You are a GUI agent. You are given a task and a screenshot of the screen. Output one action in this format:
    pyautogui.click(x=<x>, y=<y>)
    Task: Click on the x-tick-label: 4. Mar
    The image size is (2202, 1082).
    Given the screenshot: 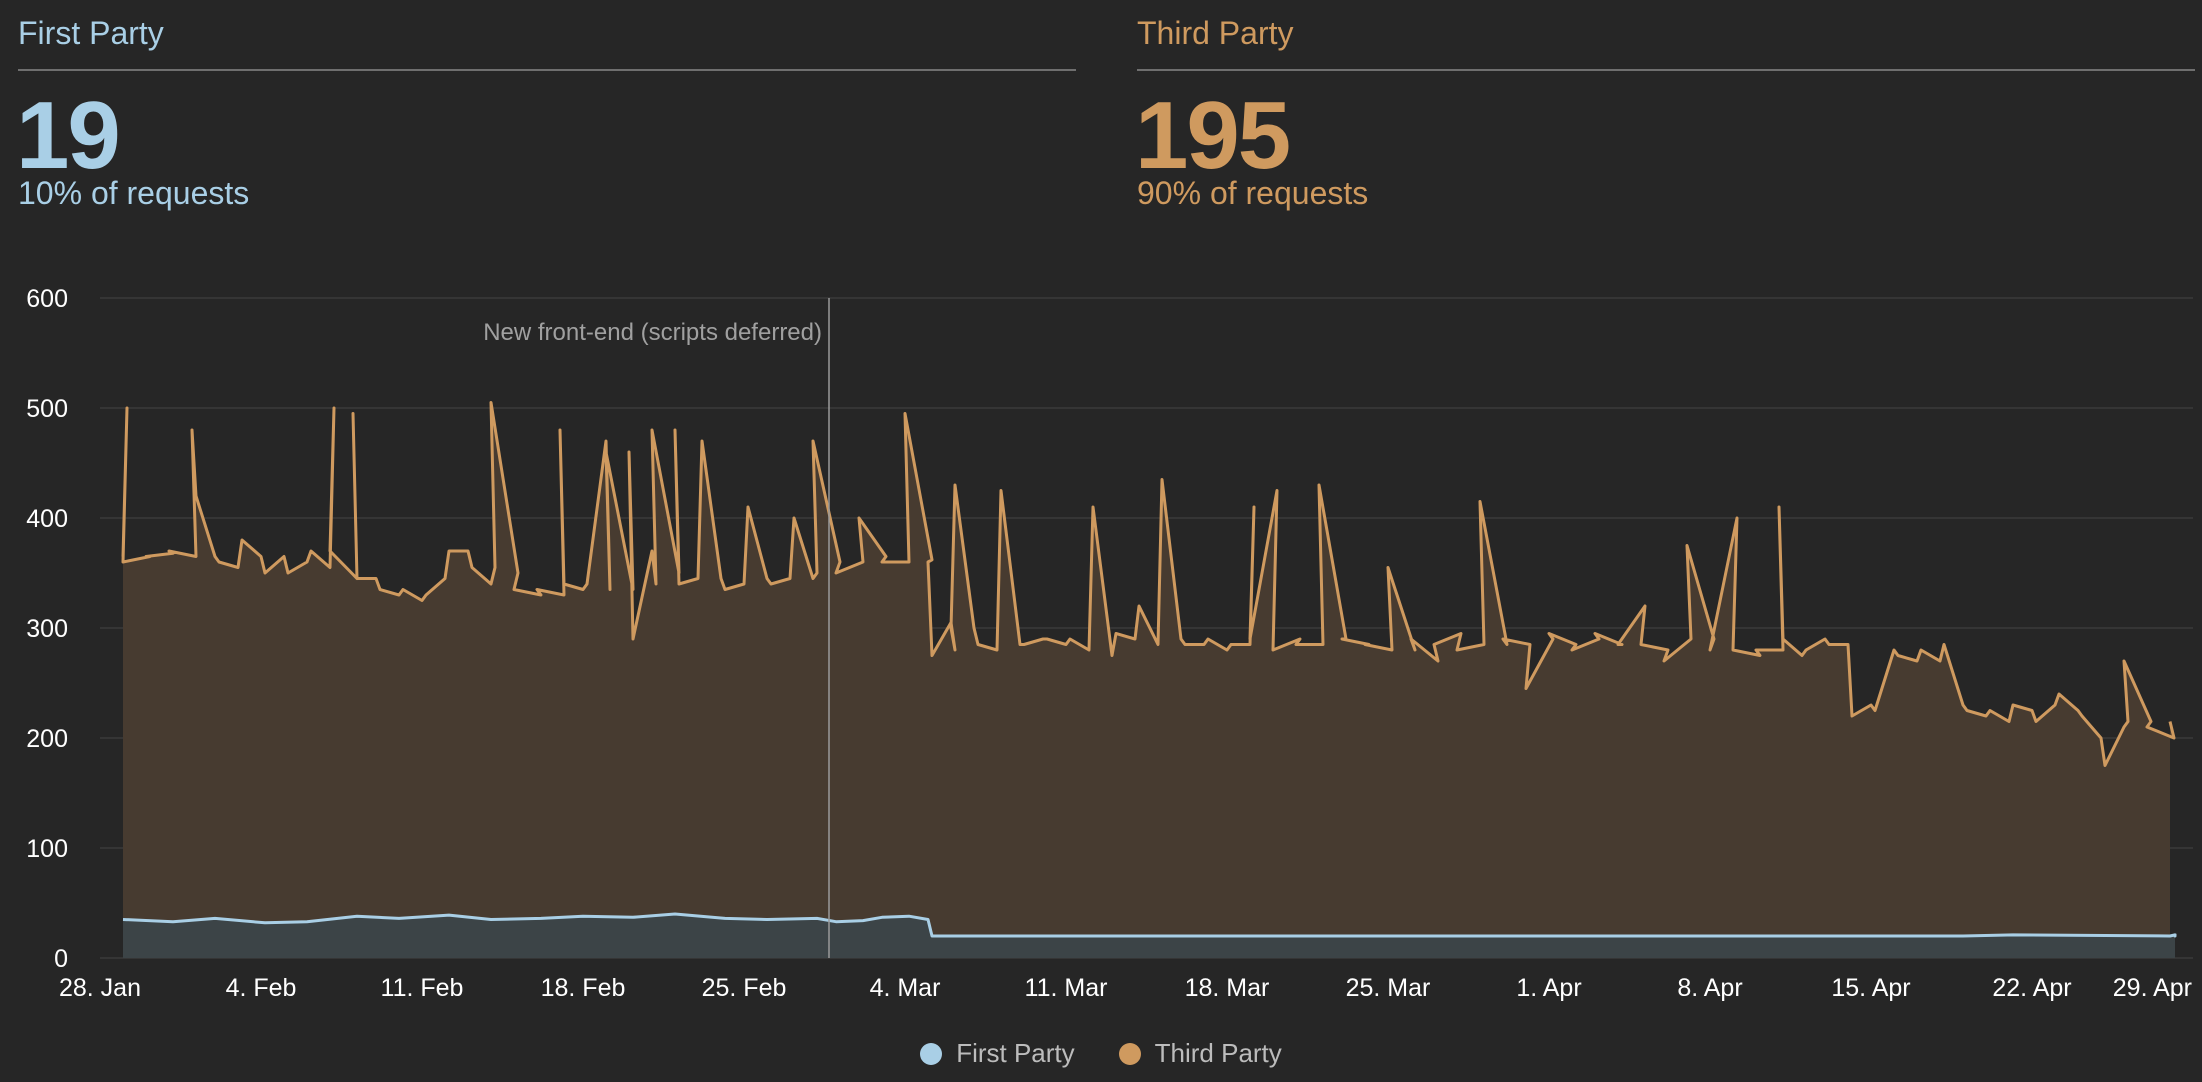 What is the action you would take?
    pyautogui.click(x=905, y=988)
    